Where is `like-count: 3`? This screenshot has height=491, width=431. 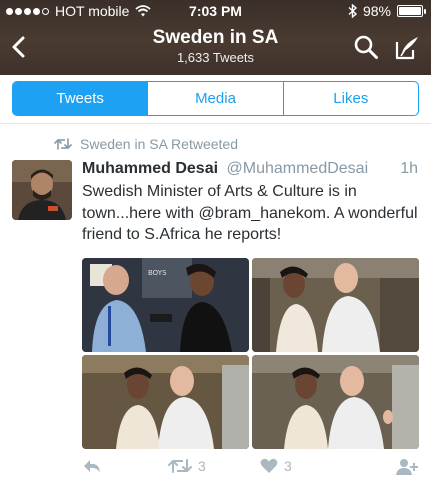
like-count: 3 is located at coordinates (288, 466).